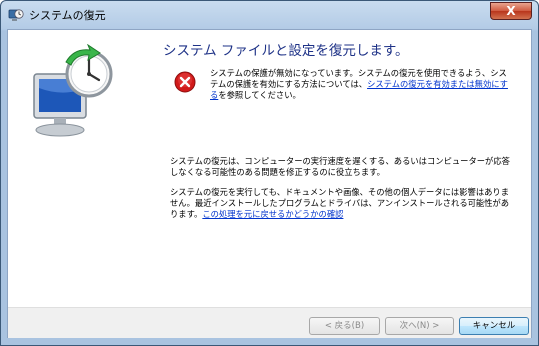 The height and width of the screenshot is (346, 539). What do you see at coordinates (419, 326) in the screenshot?
I see `next-button: 次へ(N) >` at bounding box center [419, 326].